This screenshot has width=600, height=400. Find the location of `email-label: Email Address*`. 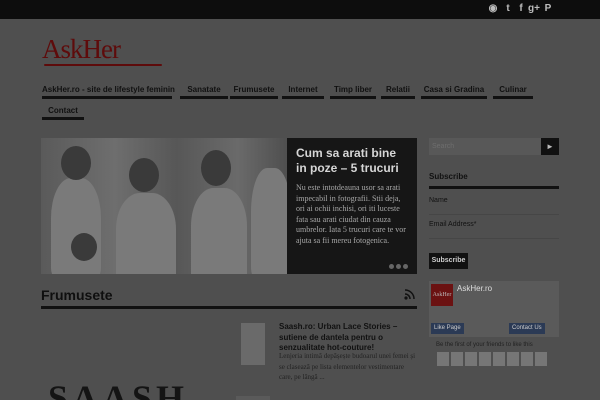

email-label: Email Address* is located at coordinates (453, 224).